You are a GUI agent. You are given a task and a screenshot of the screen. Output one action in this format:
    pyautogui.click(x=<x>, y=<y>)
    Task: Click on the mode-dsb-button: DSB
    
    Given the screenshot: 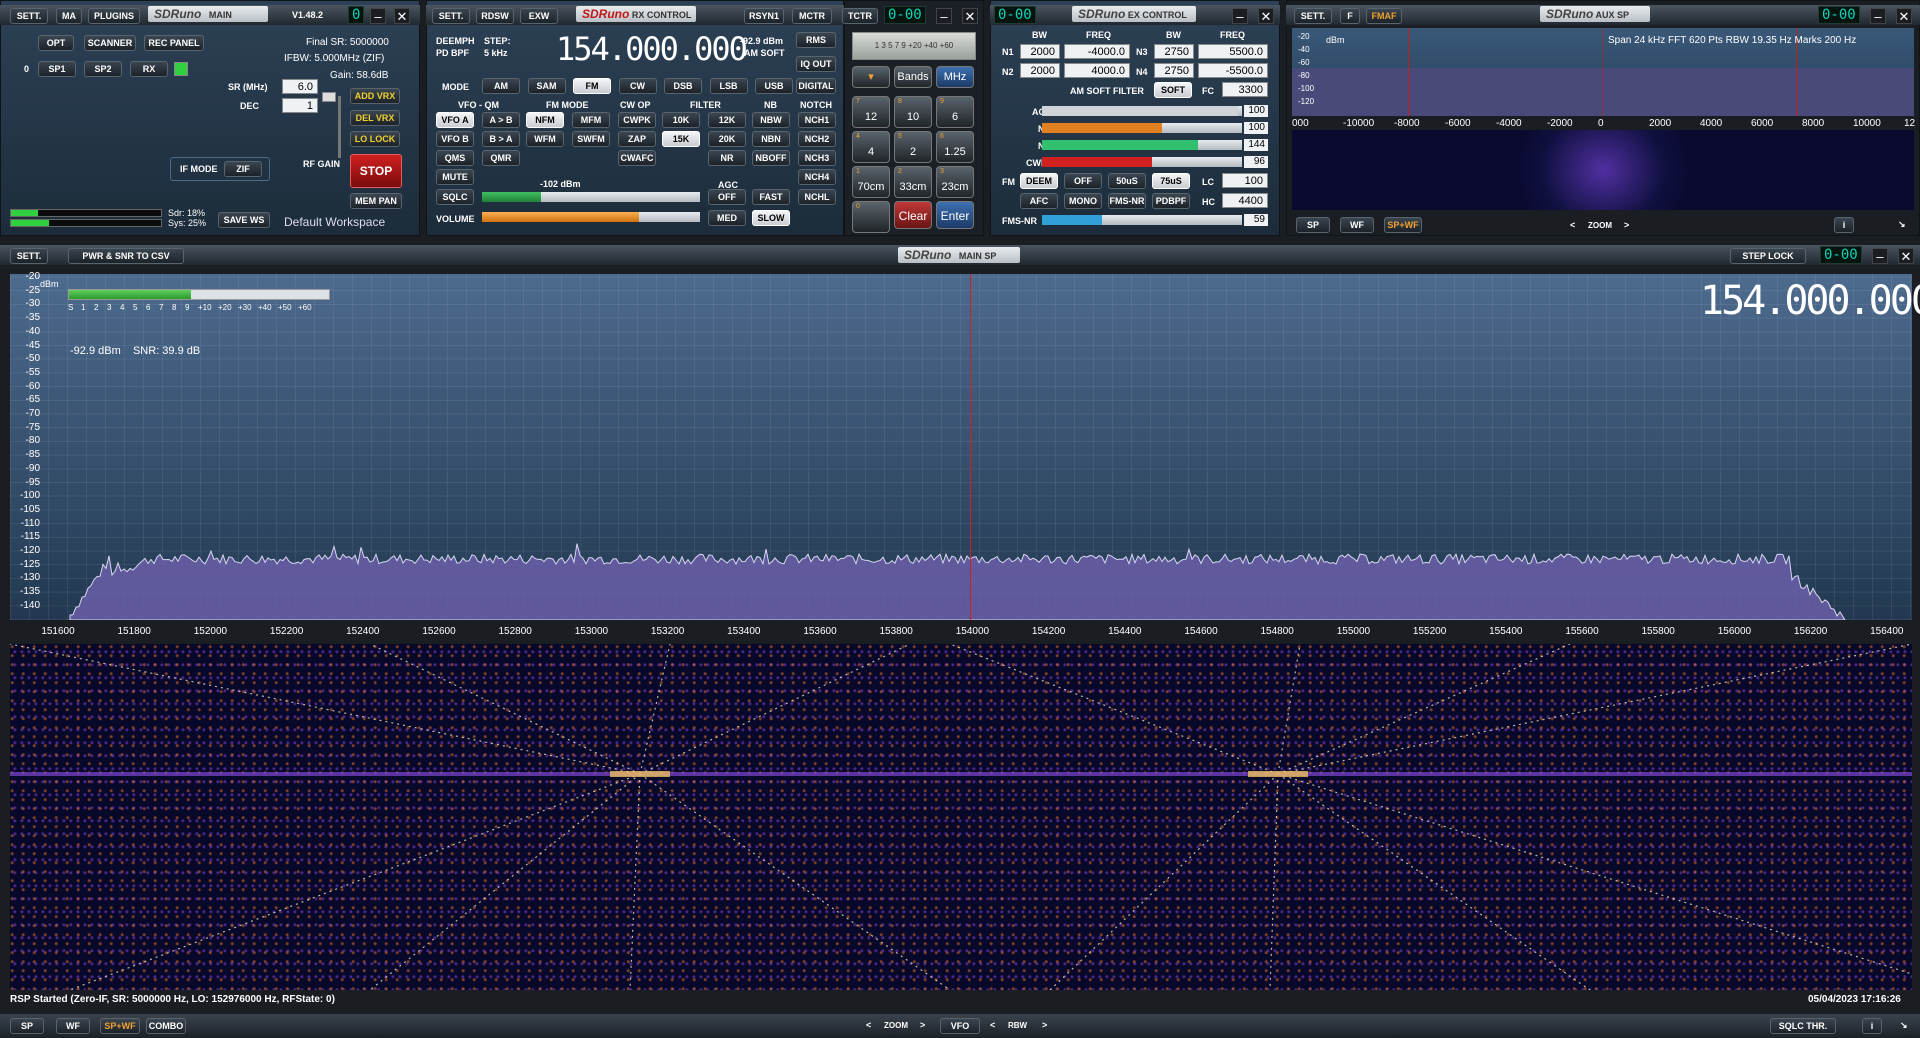 What is the action you would take?
    pyautogui.click(x=683, y=86)
    